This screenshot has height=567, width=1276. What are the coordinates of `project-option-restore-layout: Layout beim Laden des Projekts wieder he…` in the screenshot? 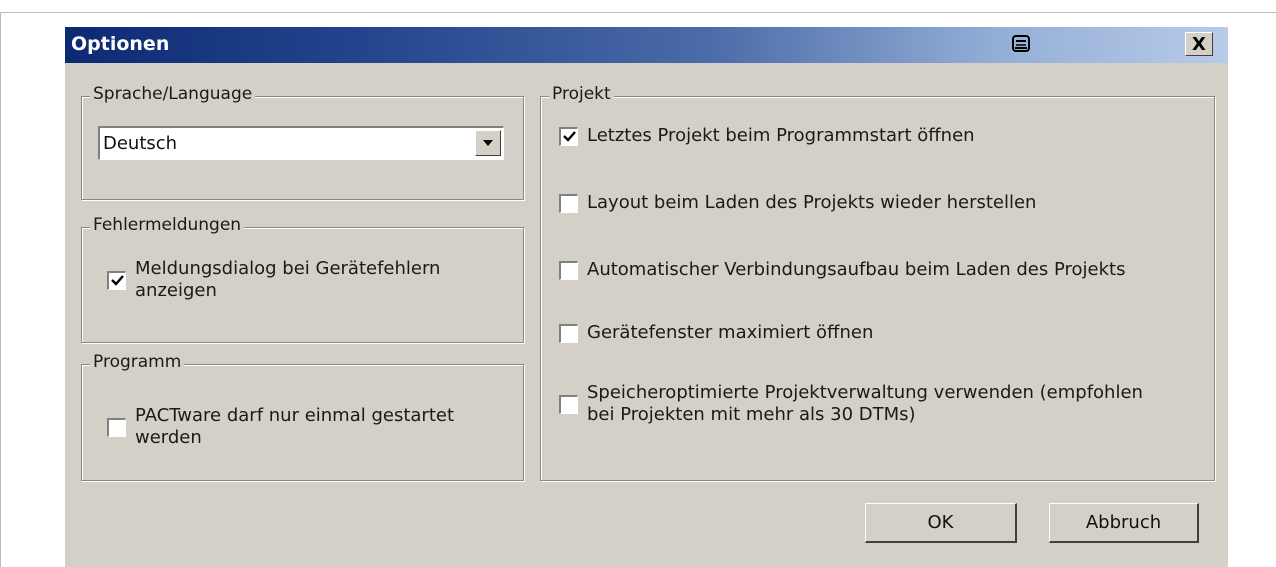 It's located at (797, 203).